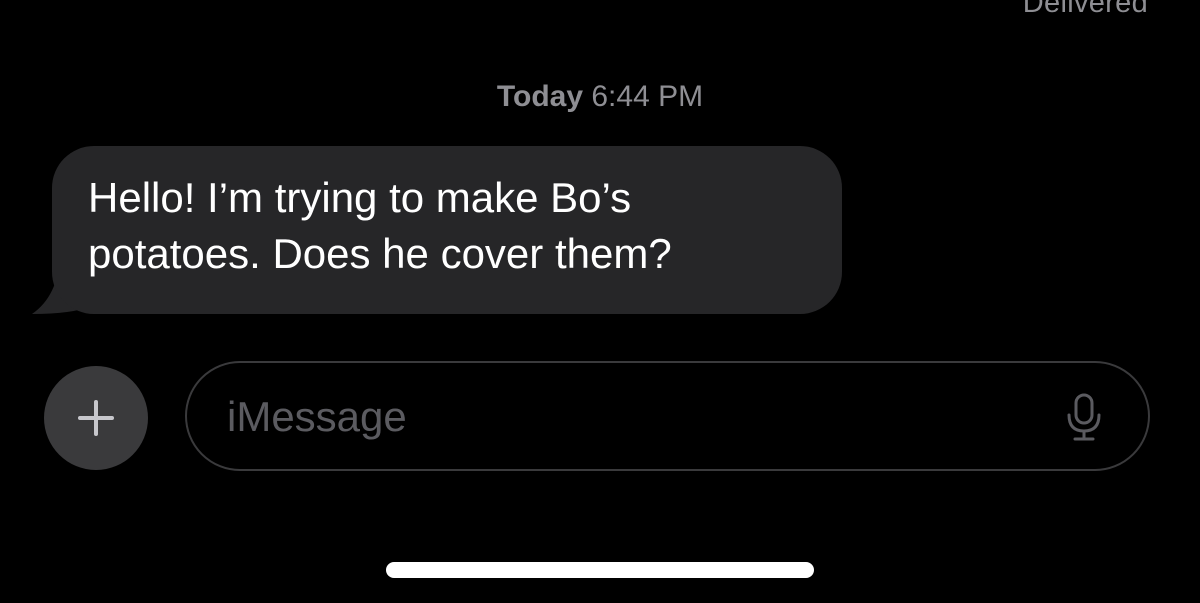 The width and height of the screenshot is (1200, 603). What do you see at coordinates (380, 253) in the screenshot?
I see `message-line: potatoes. Does he cover them?` at bounding box center [380, 253].